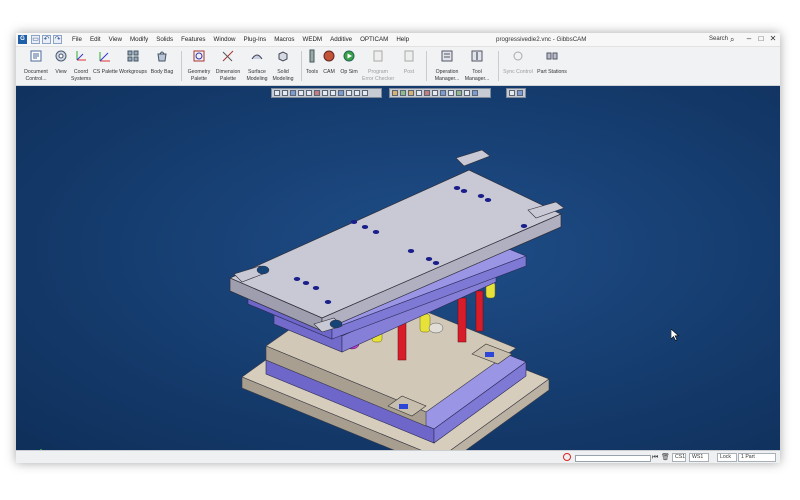 The image size is (800, 500). Describe the element at coordinates (81, 65) in the screenshot. I see `coord-systems-button: Coord Systems` at that location.